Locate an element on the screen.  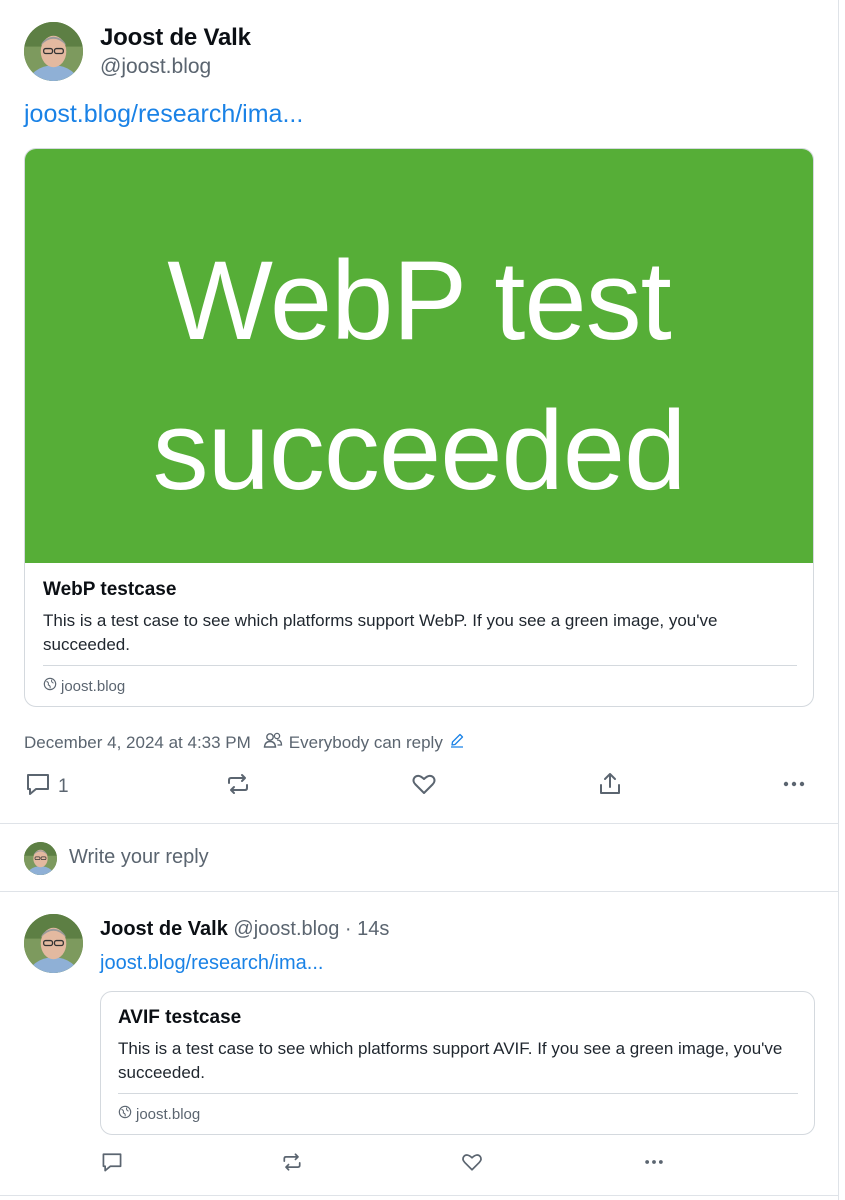
author-handle: @joost.blog is located at coordinates (155, 67).